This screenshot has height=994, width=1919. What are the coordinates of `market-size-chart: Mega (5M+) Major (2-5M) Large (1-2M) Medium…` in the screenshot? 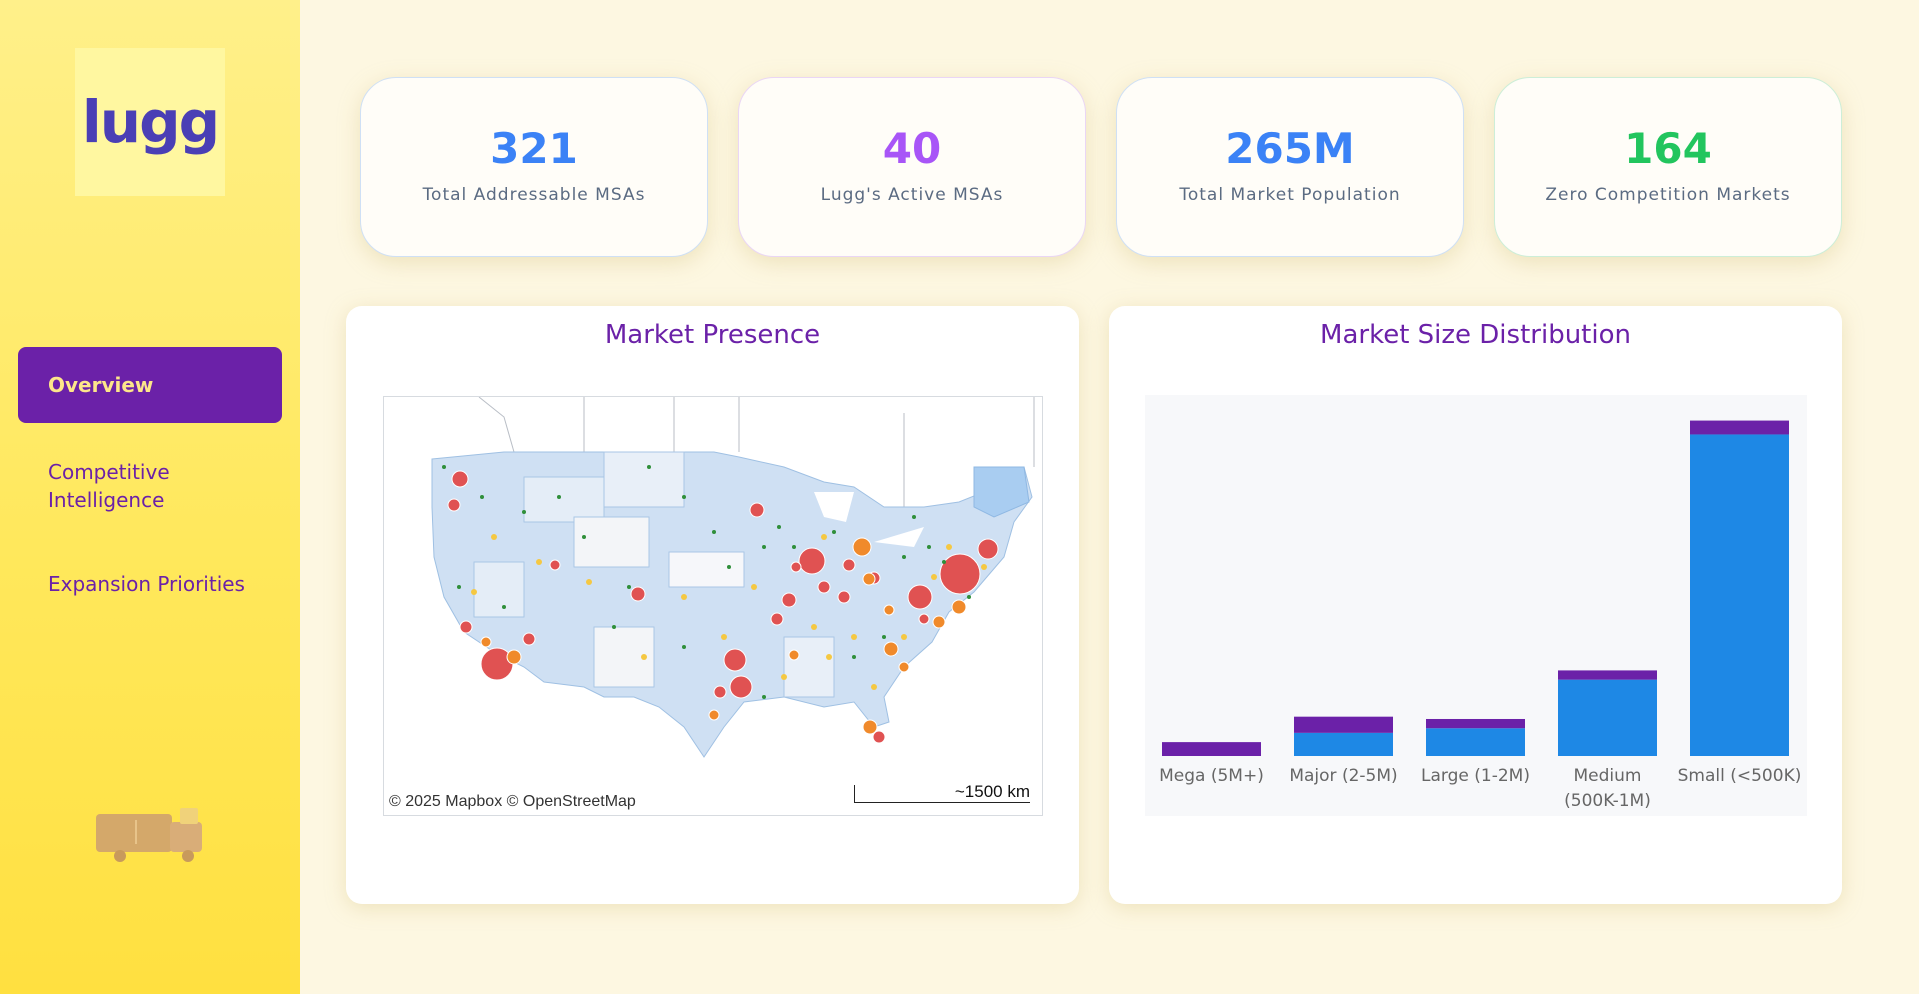 It's located at (1476, 605).